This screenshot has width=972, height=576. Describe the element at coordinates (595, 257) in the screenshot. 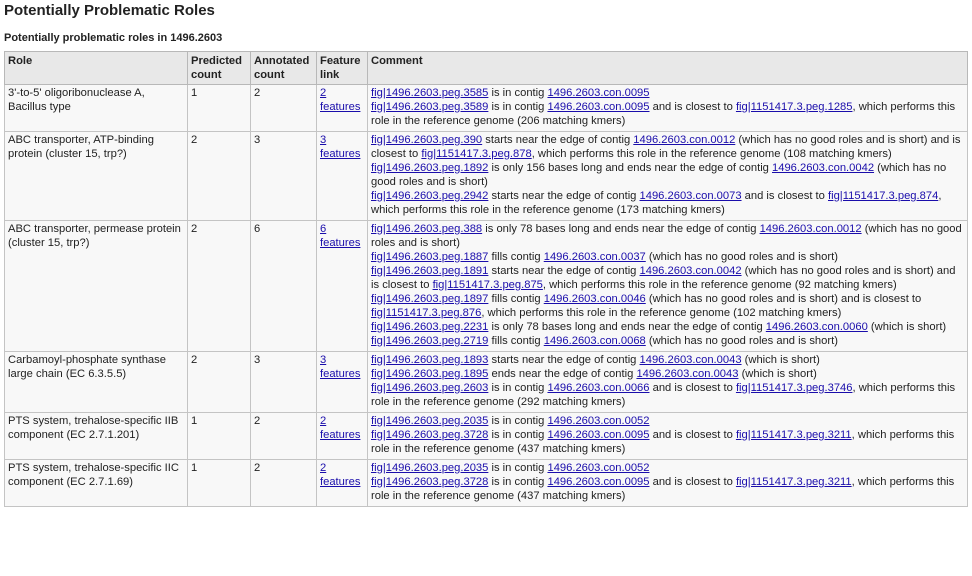

I see `contig-link: 1496.2603.con.0037` at that location.